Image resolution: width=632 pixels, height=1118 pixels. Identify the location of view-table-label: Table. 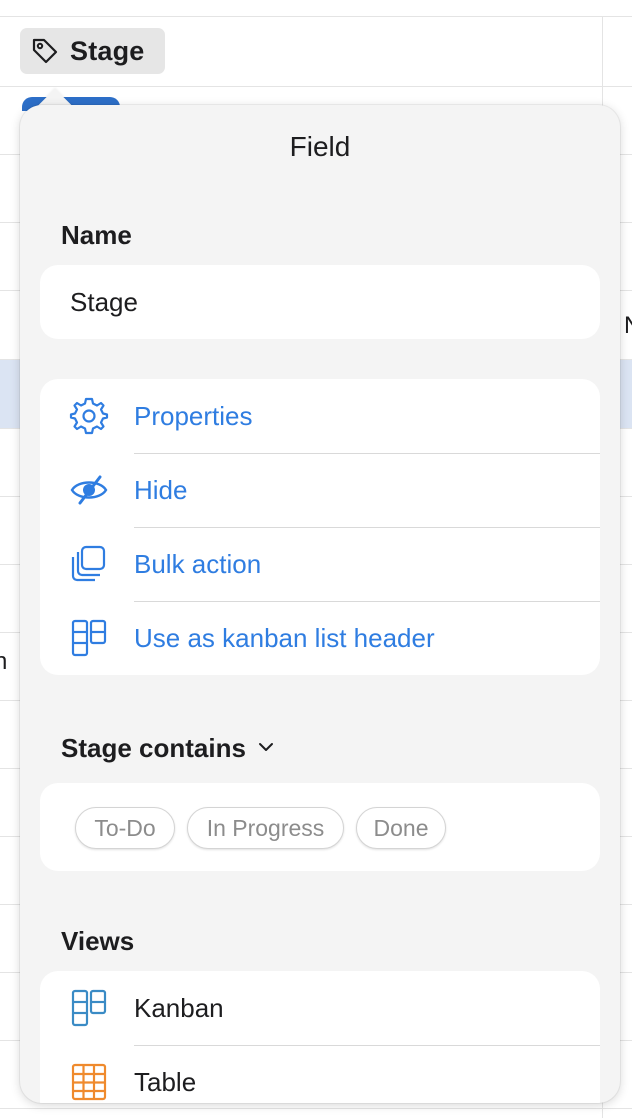
(165, 1081).